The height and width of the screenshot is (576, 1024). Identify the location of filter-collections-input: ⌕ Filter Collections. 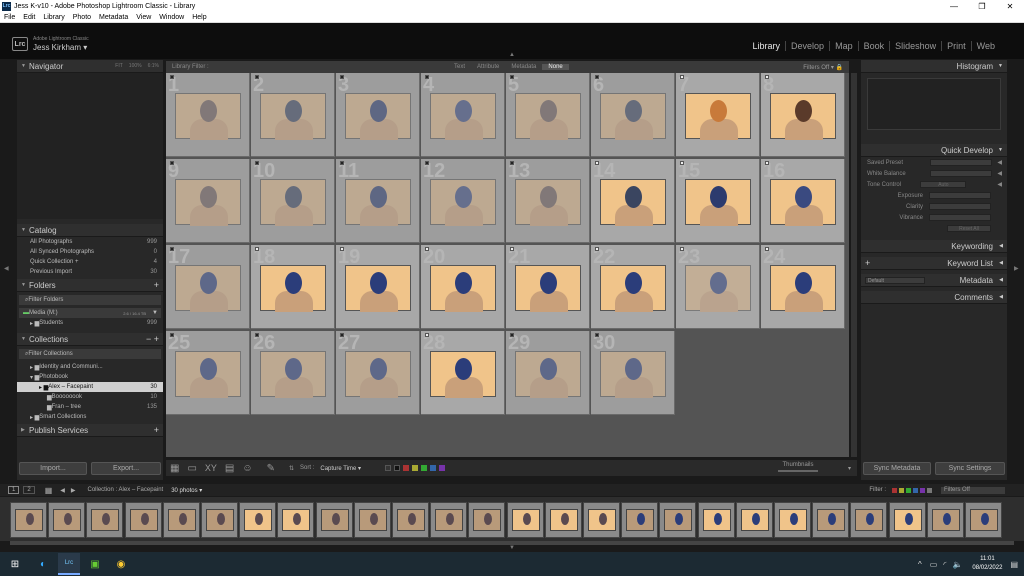
(90, 354).